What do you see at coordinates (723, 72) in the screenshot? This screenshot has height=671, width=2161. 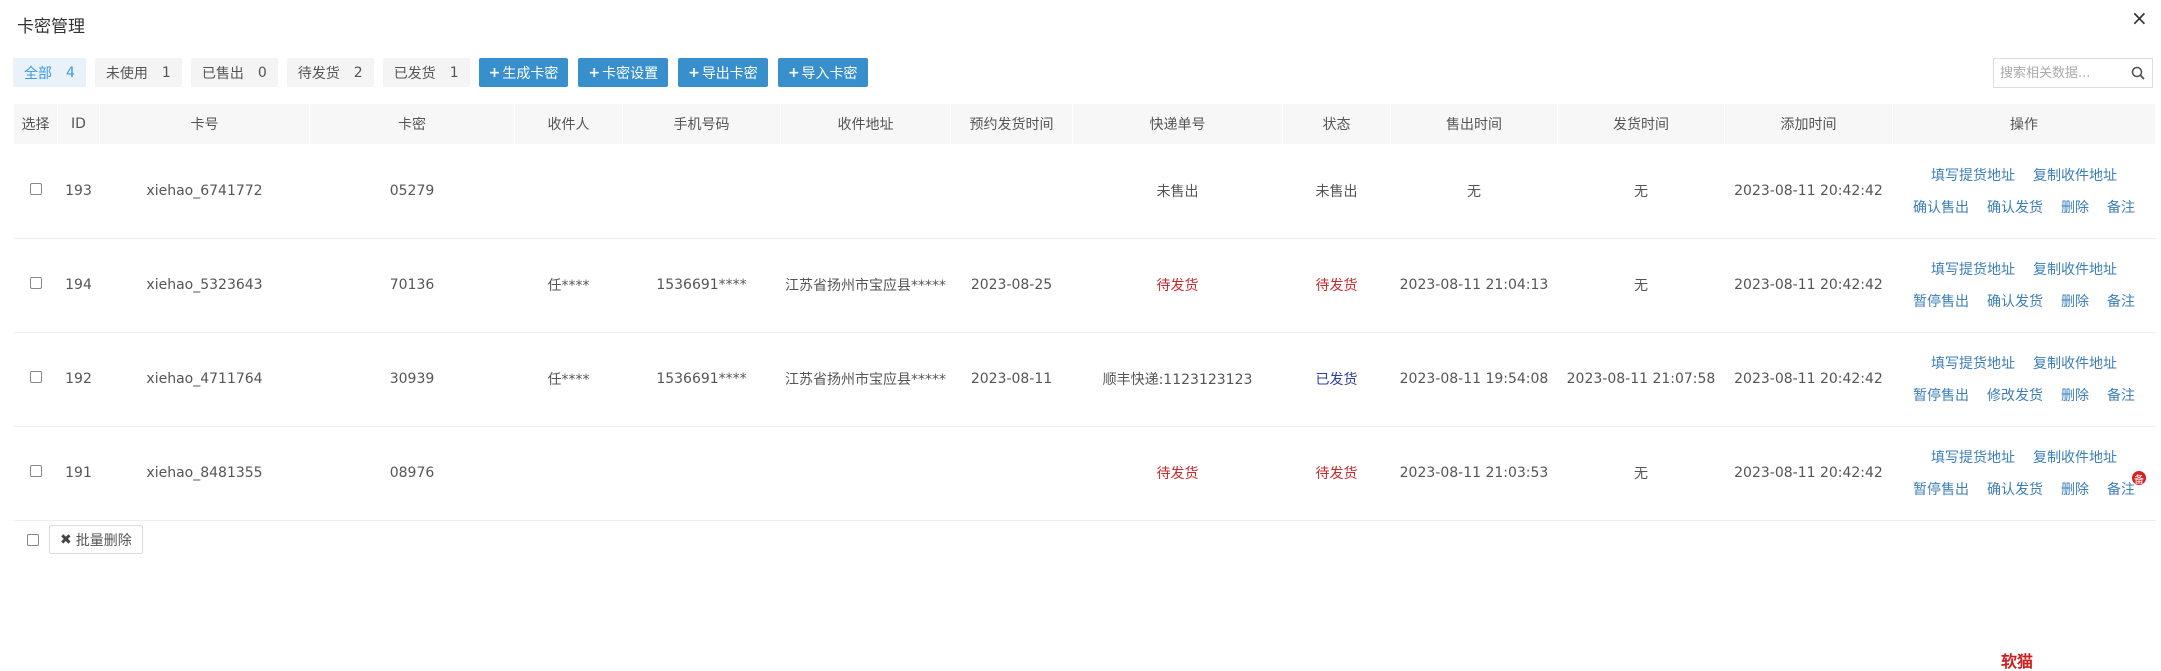 I see `export-card-button: + 导出卡密` at bounding box center [723, 72].